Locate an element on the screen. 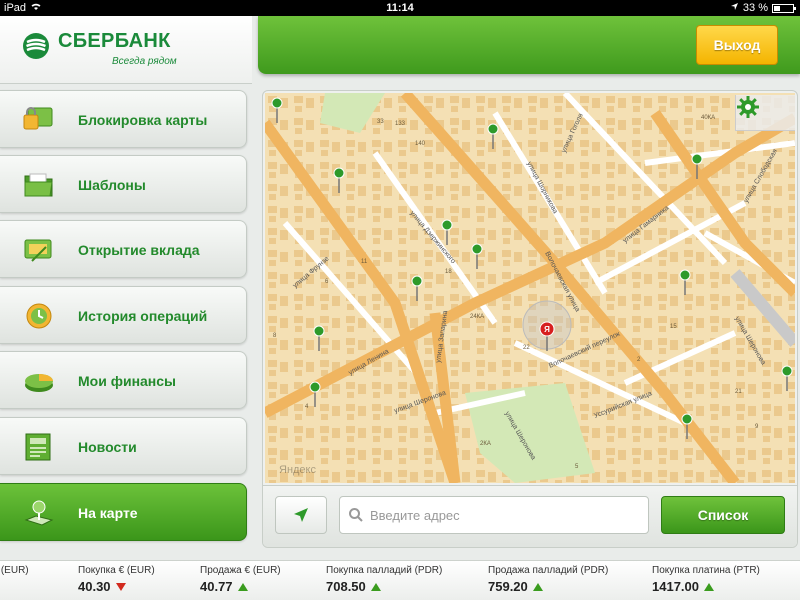 Image resolution: width=800 pixels, height=600 pixels. bank-tagline: Всегда рядом is located at coordinates (144, 61).